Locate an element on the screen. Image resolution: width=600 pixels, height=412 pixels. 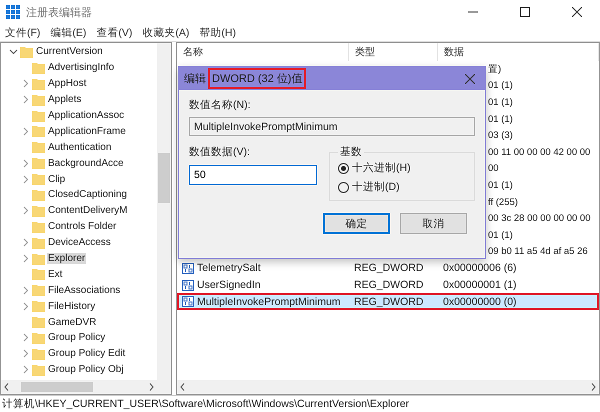
value-row: UserSignedIn REG_DWORD 0x00000001 (1) is located at coordinates (388, 285).